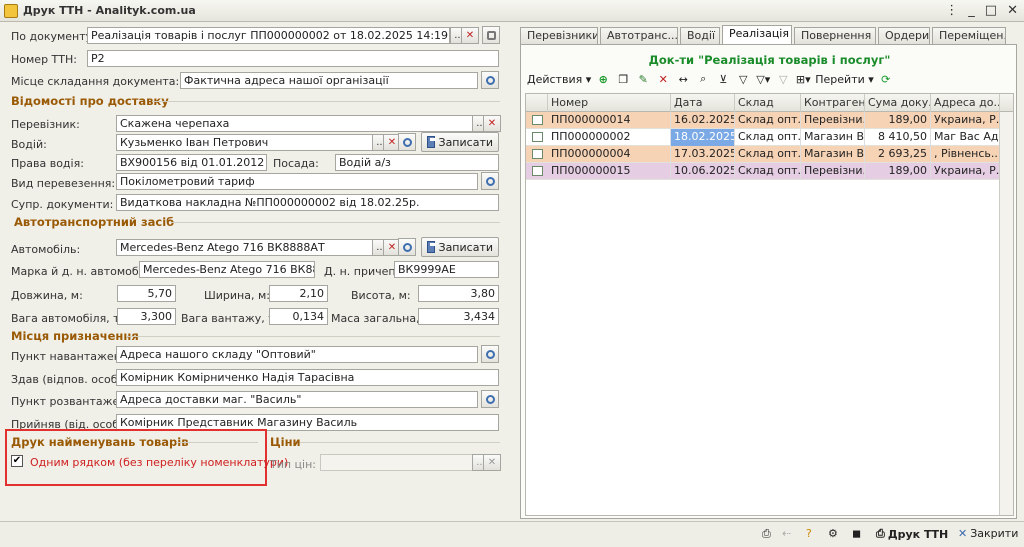  I want to click on filter-list-icon: ▽, so click(743, 79).